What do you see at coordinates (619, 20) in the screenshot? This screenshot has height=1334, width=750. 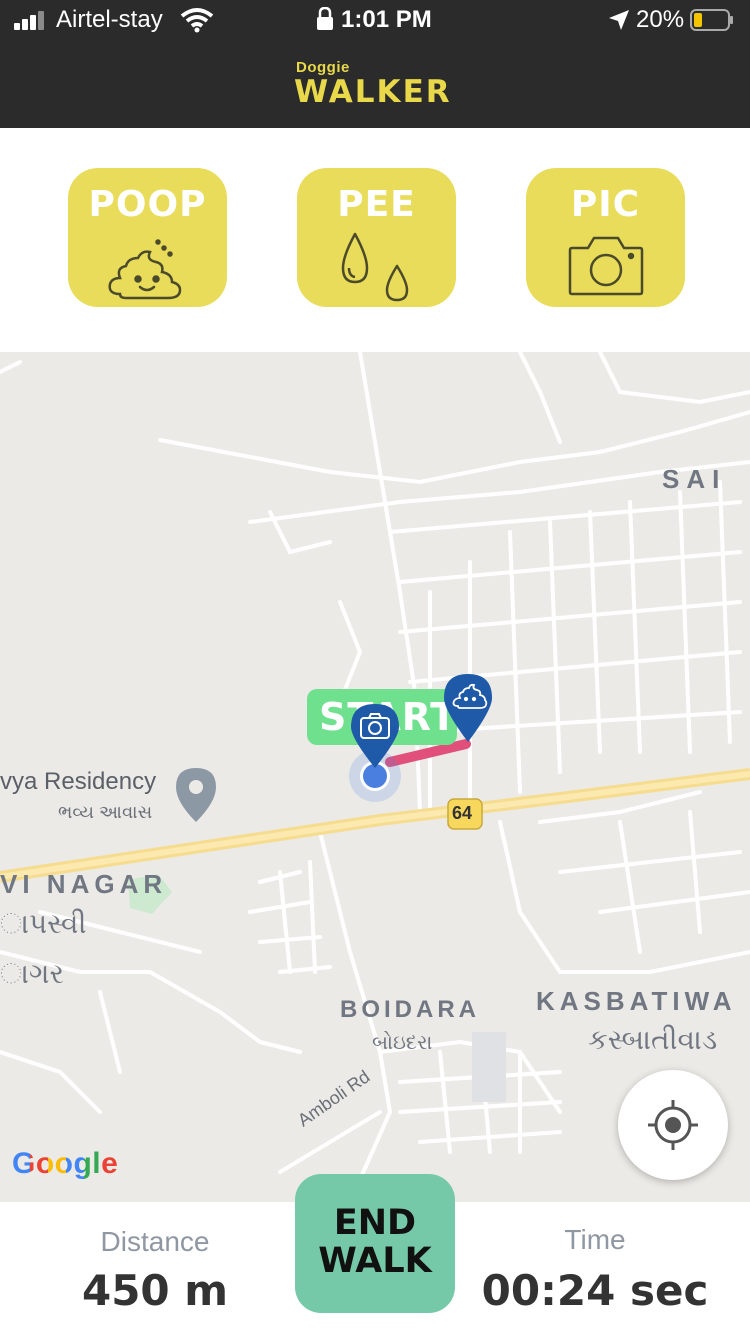 I see `location-arrow-icon` at bounding box center [619, 20].